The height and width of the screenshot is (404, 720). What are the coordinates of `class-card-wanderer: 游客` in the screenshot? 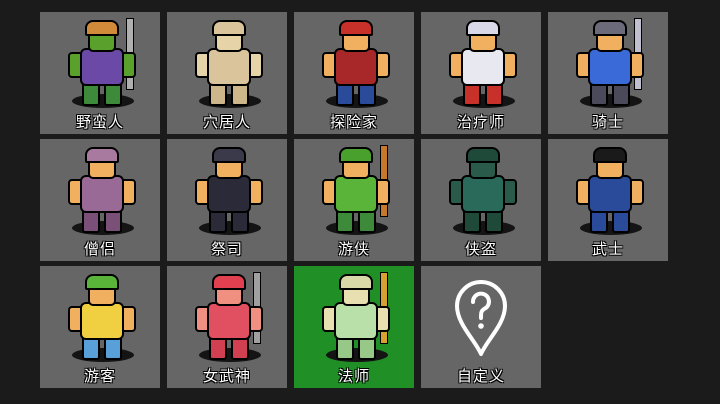 It's located at (100, 327).